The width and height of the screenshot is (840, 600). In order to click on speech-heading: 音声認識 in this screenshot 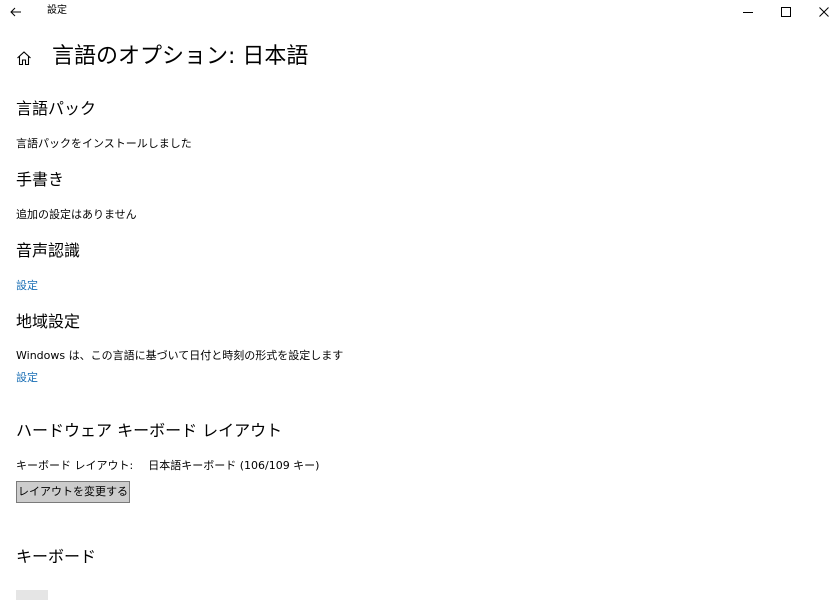, I will do `click(48, 250)`.